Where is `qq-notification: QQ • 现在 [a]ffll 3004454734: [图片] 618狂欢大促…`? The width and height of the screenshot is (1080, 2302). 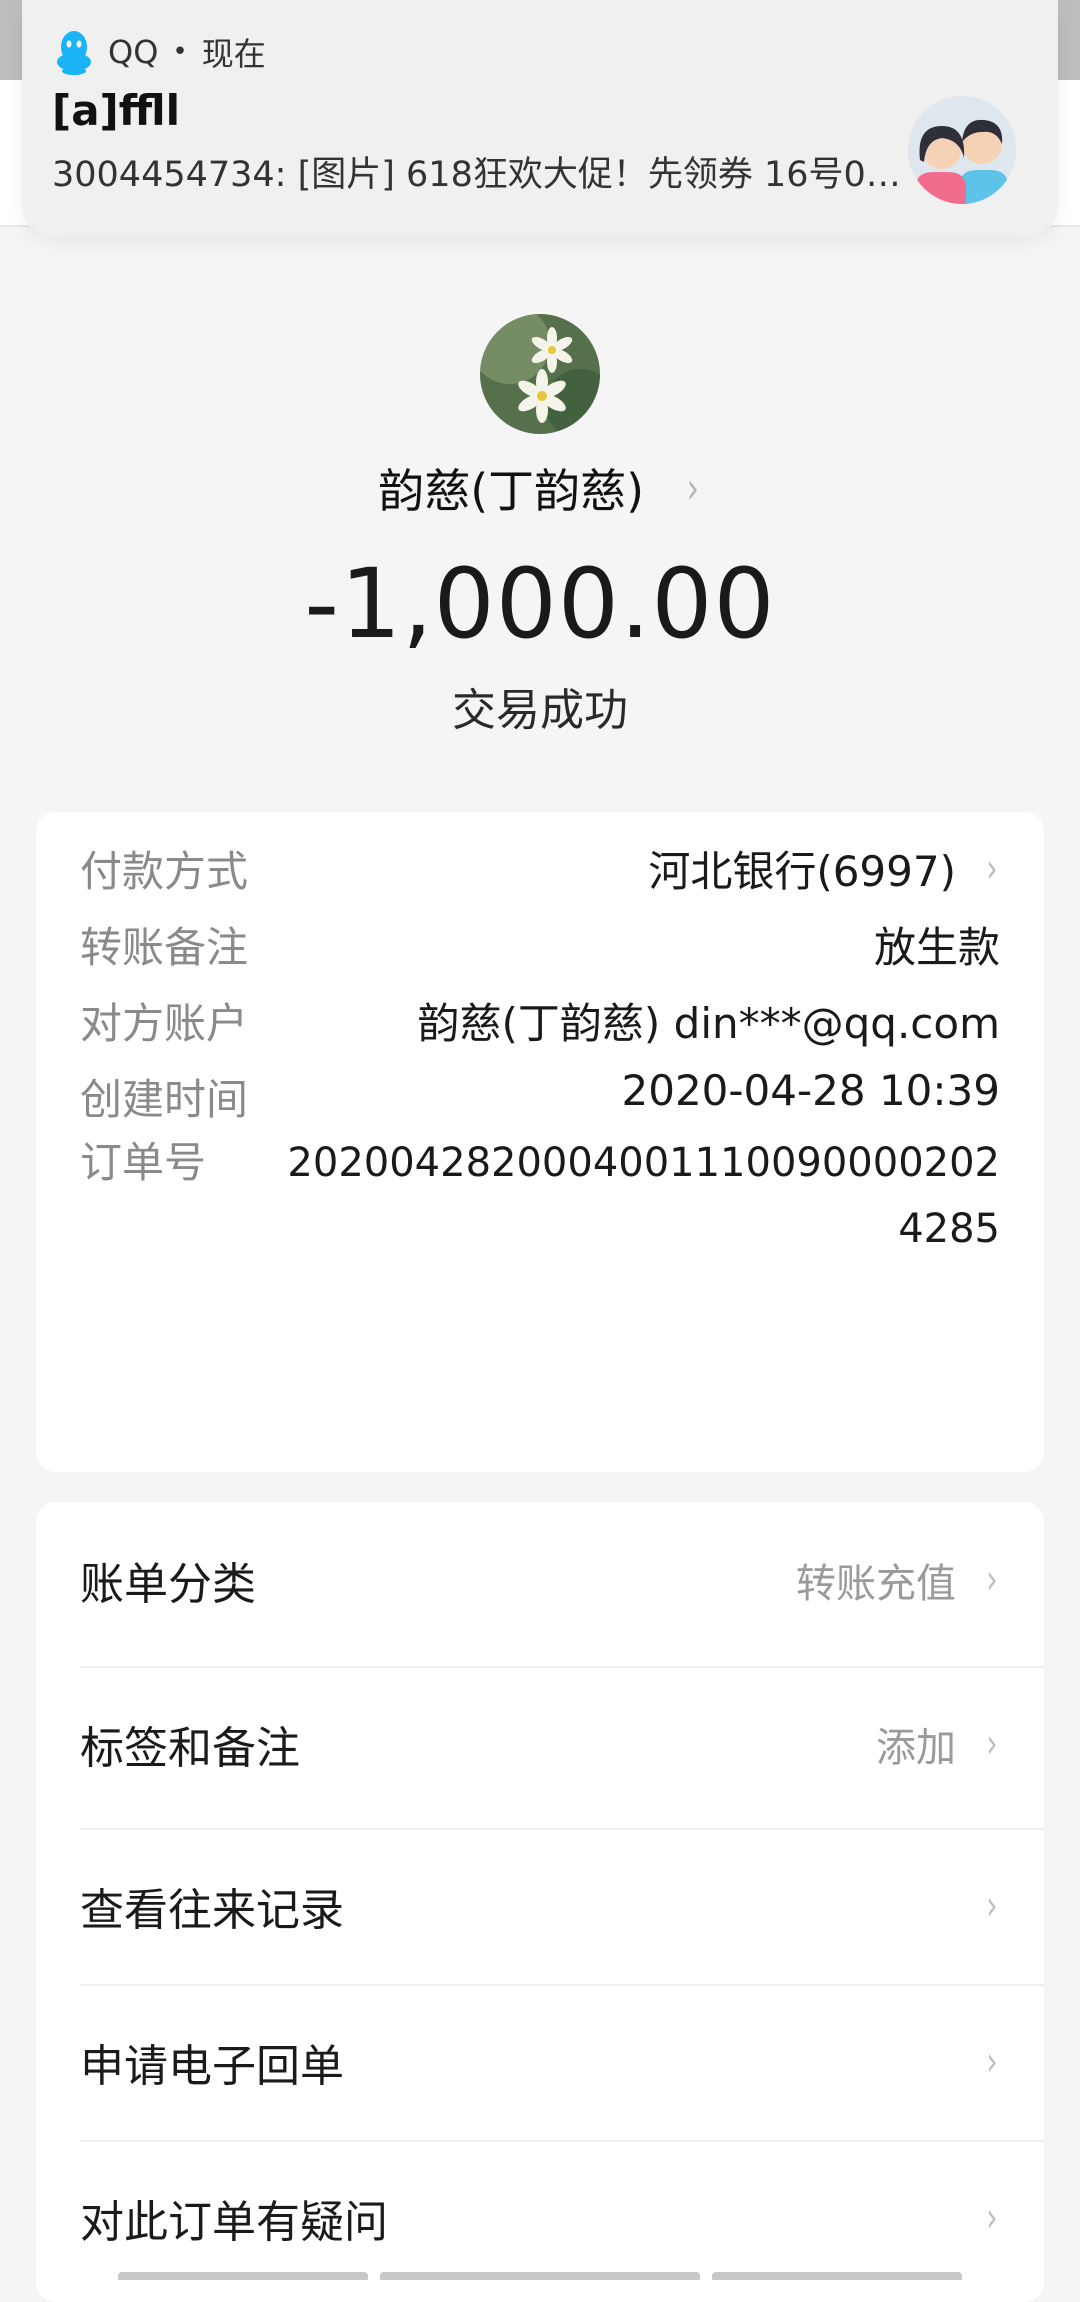
qq-notification: QQ • 现在 [a]ffll 3004454734: [图片] 618狂欢大促… is located at coordinates (540, 118).